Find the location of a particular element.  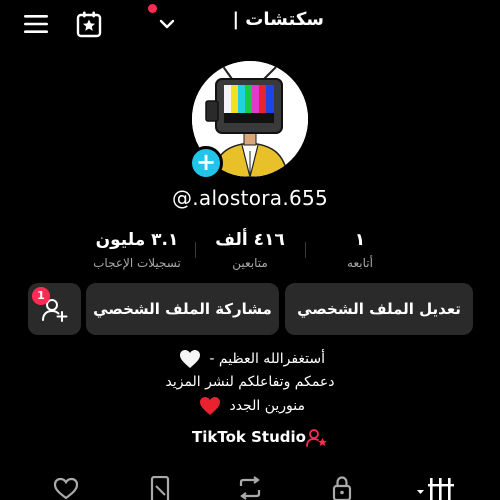

tab-bookmarks is located at coordinates (160, 488).